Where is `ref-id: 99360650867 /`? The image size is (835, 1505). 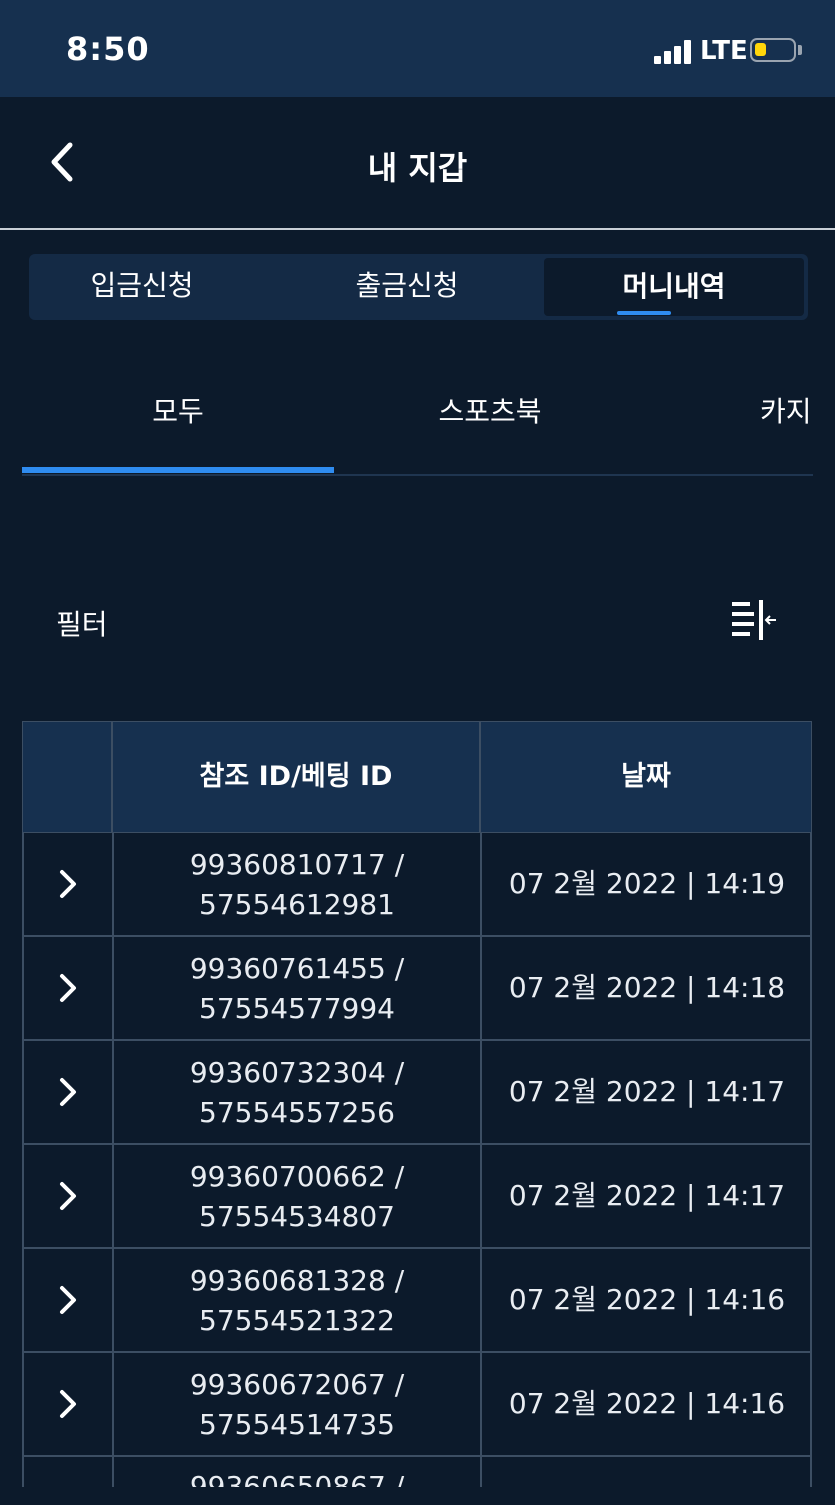 ref-id: 99360650867 / is located at coordinates (297, 1478).